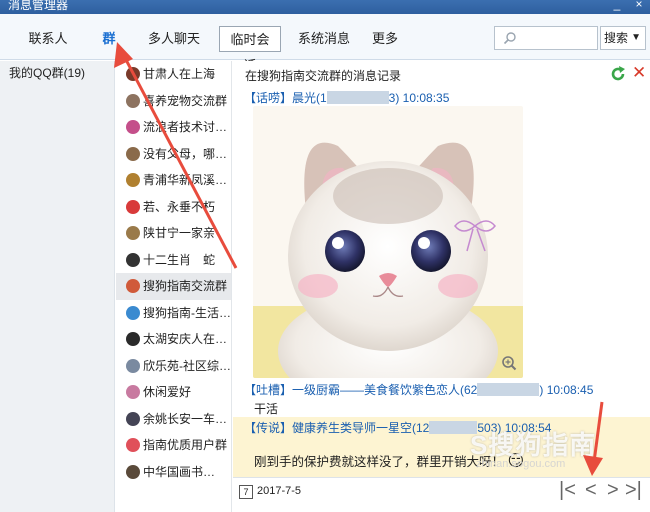  Describe the element at coordinates (591, 490) in the screenshot. I see `previous-page-button: <` at that location.